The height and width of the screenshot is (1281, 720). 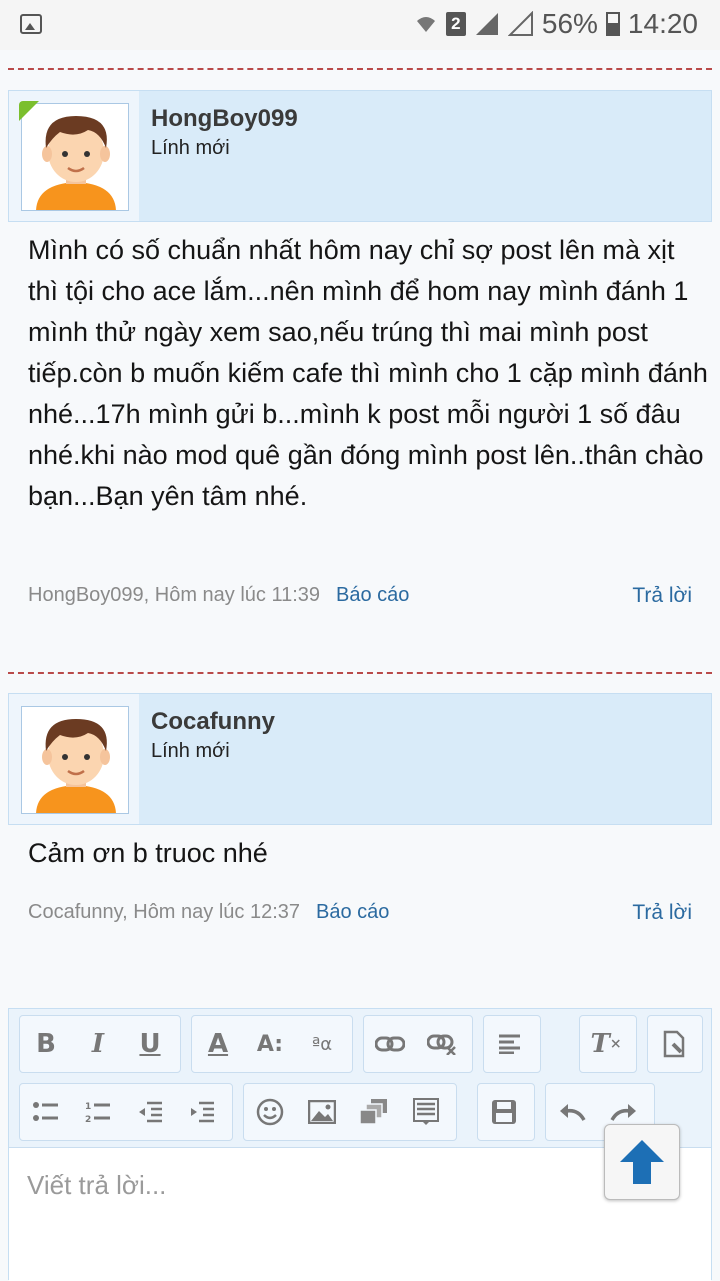 I want to click on toolbar-group-insert, so click(x=350, y=1112).